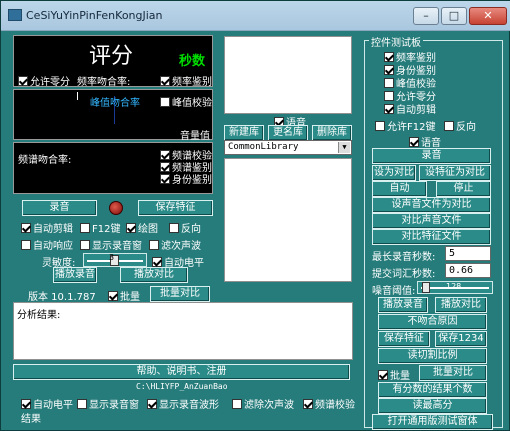 Image resolution: width=510 pixels, height=431 pixels. What do you see at coordinates (453, 373) in the screenshot?
I see `ct-batch-compare-button: 批量对比` at bounding box center [453, 373].